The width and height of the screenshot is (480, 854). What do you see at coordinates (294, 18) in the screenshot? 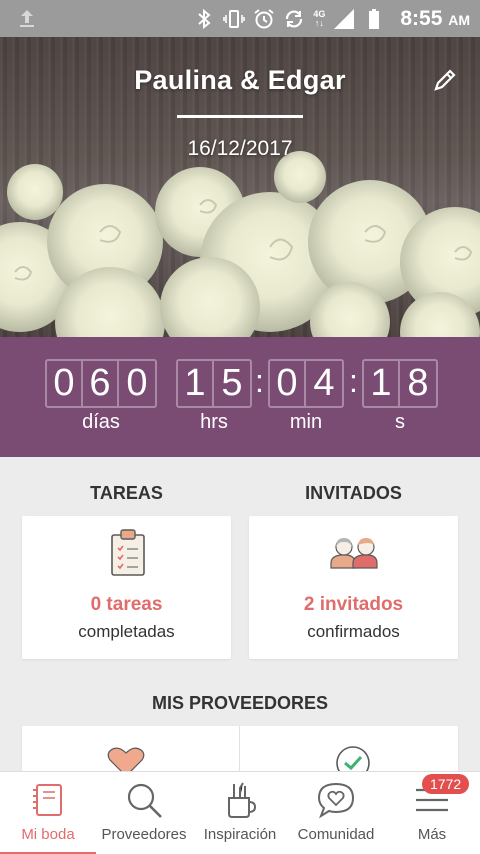
I see `sync-icon` at bounding box center [294, 18].